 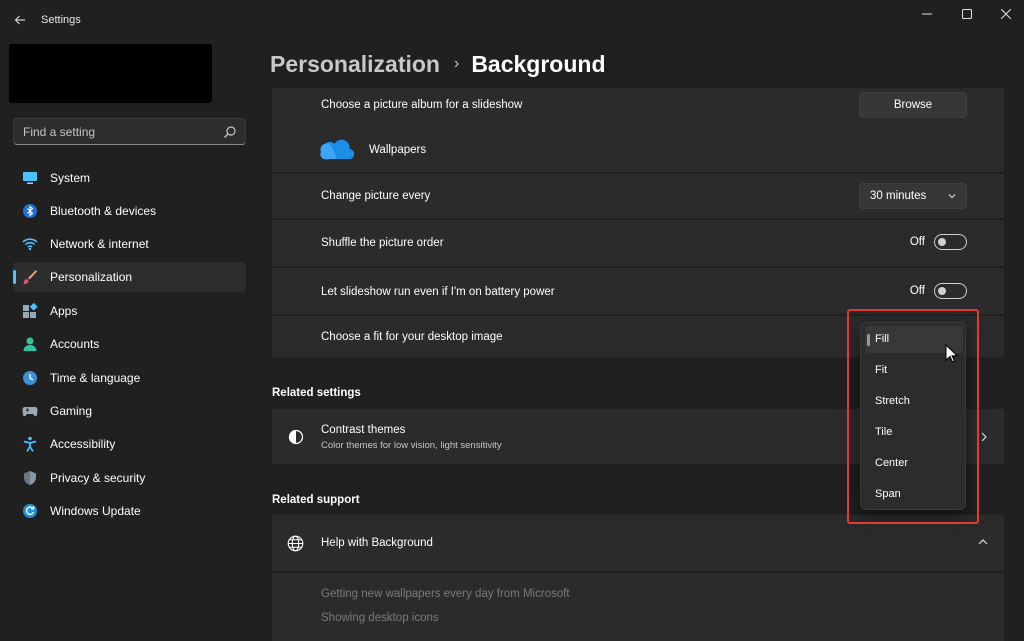 What do you see at coordinates (30, 478) in the screenshot?
I see `shield-icon` at bounding box center [30, 478].